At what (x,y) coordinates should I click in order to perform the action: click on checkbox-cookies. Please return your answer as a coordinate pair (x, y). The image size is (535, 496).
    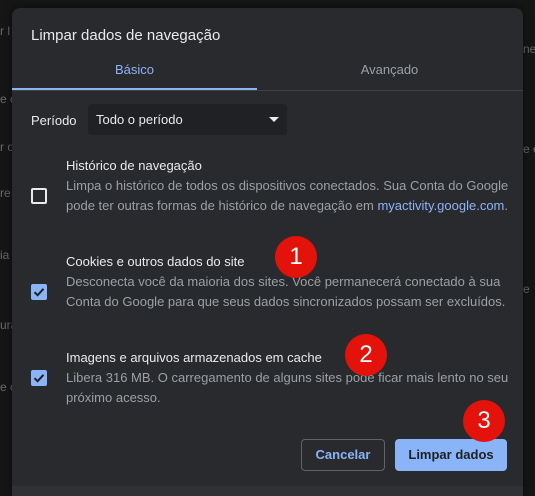
    Looking at the image, I should click on (39, 292).